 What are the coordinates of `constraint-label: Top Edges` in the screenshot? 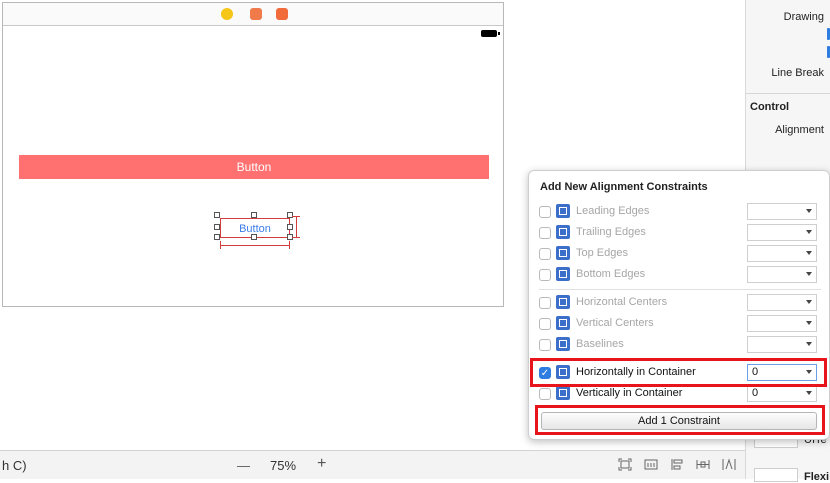 It's located at (602, 253).